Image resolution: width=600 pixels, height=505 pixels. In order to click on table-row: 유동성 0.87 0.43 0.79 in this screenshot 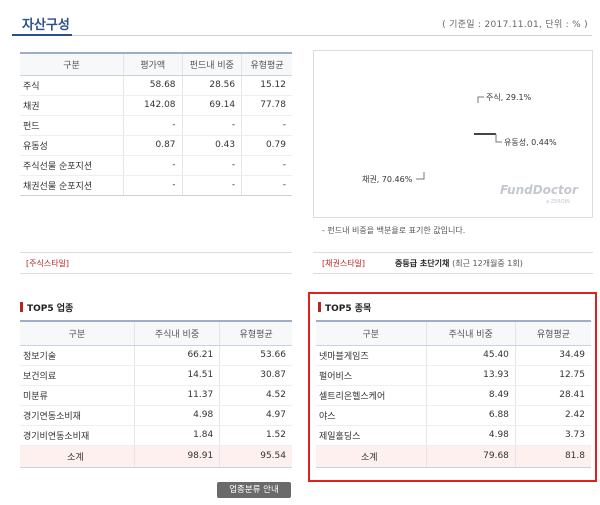, I will do `click(156, 145)`.